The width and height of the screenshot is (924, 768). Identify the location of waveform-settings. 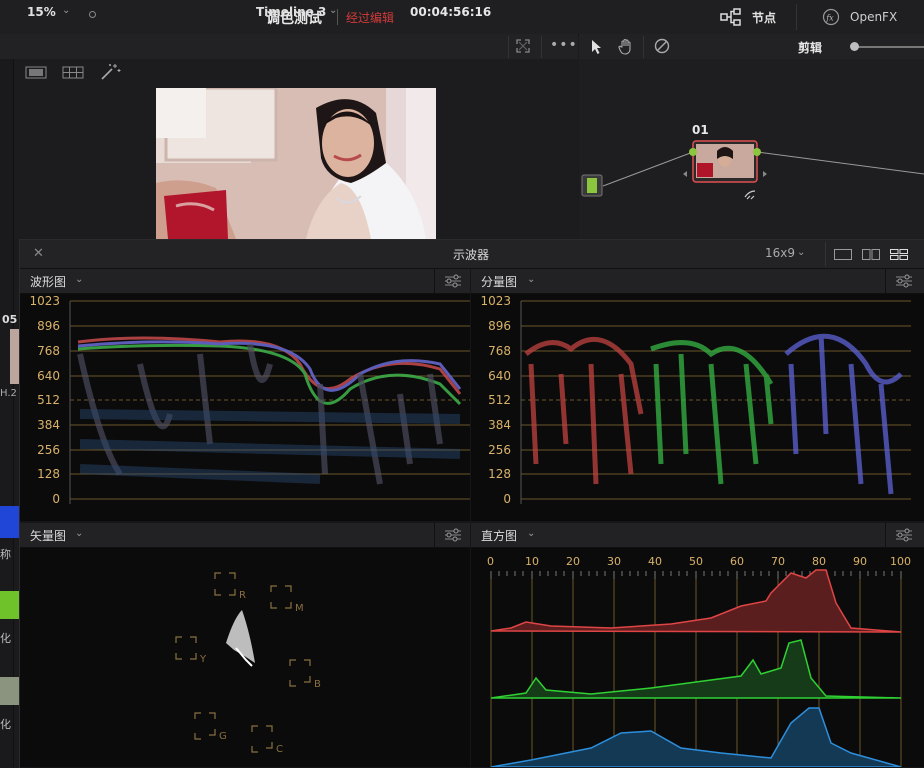
(452, 281).